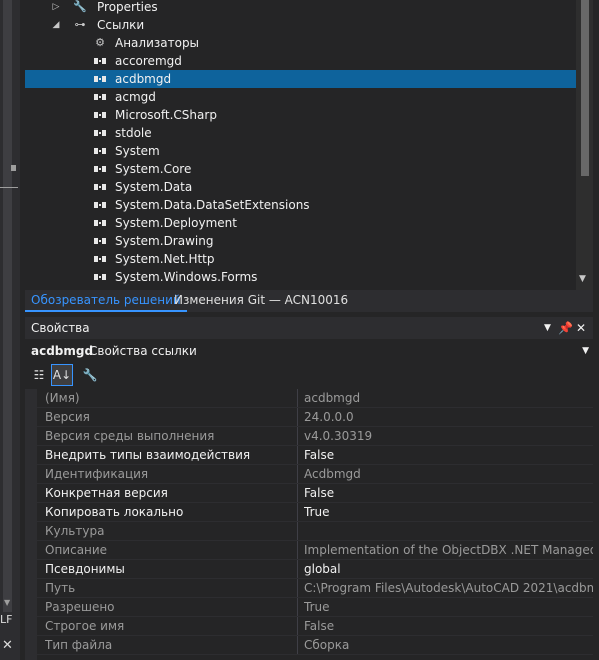  Describe the element at coordinates (300, 151) in the screenshot. I see `tree-node-reference: System` at that location.